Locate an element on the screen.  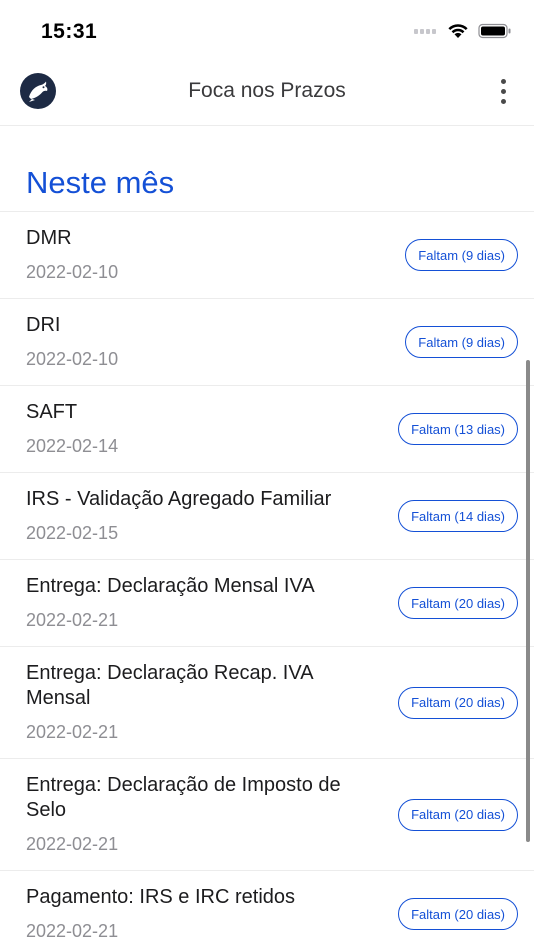
more-options-button is located at coordinates (503, 91).